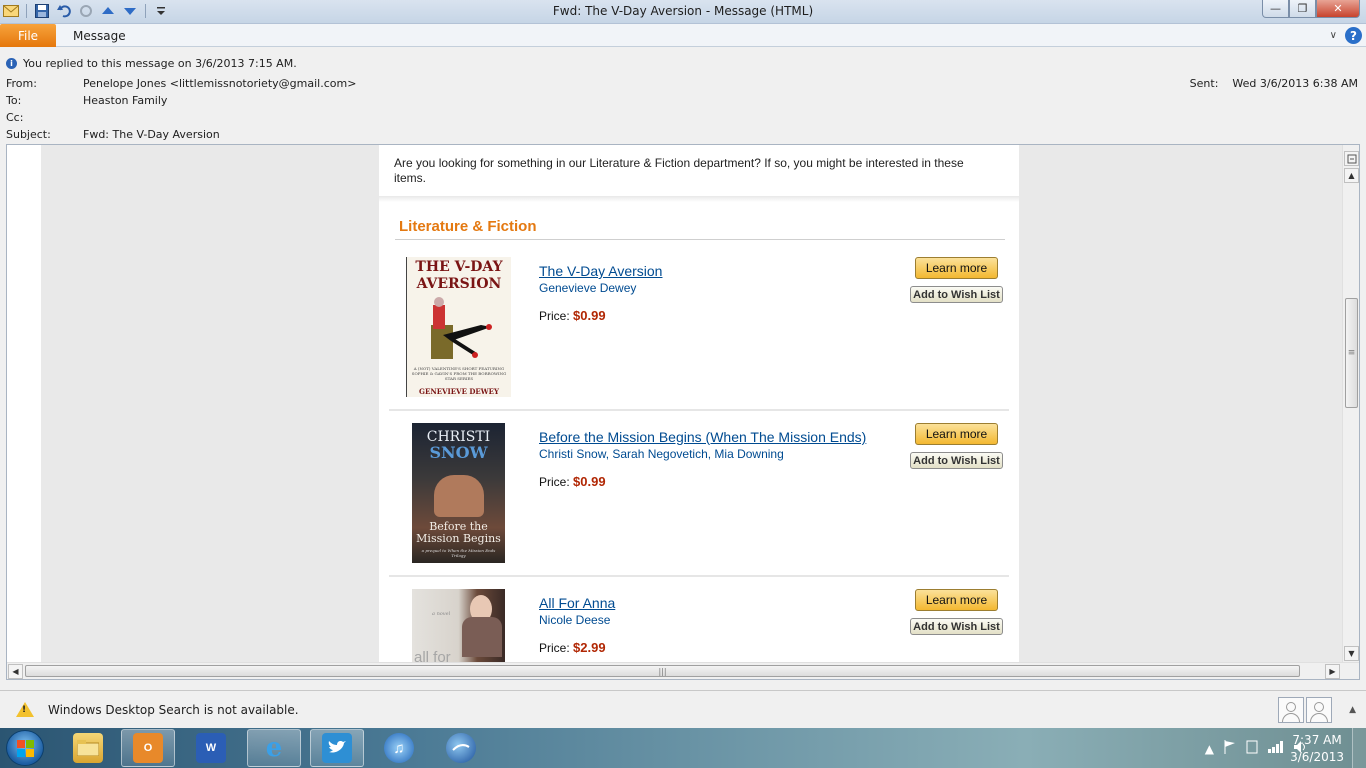 The width and height of the screenshot is (1366, 768). Describe the element at coordinates (15, 117) in the screenshot. I see `cc-label: Cc:` at that location.